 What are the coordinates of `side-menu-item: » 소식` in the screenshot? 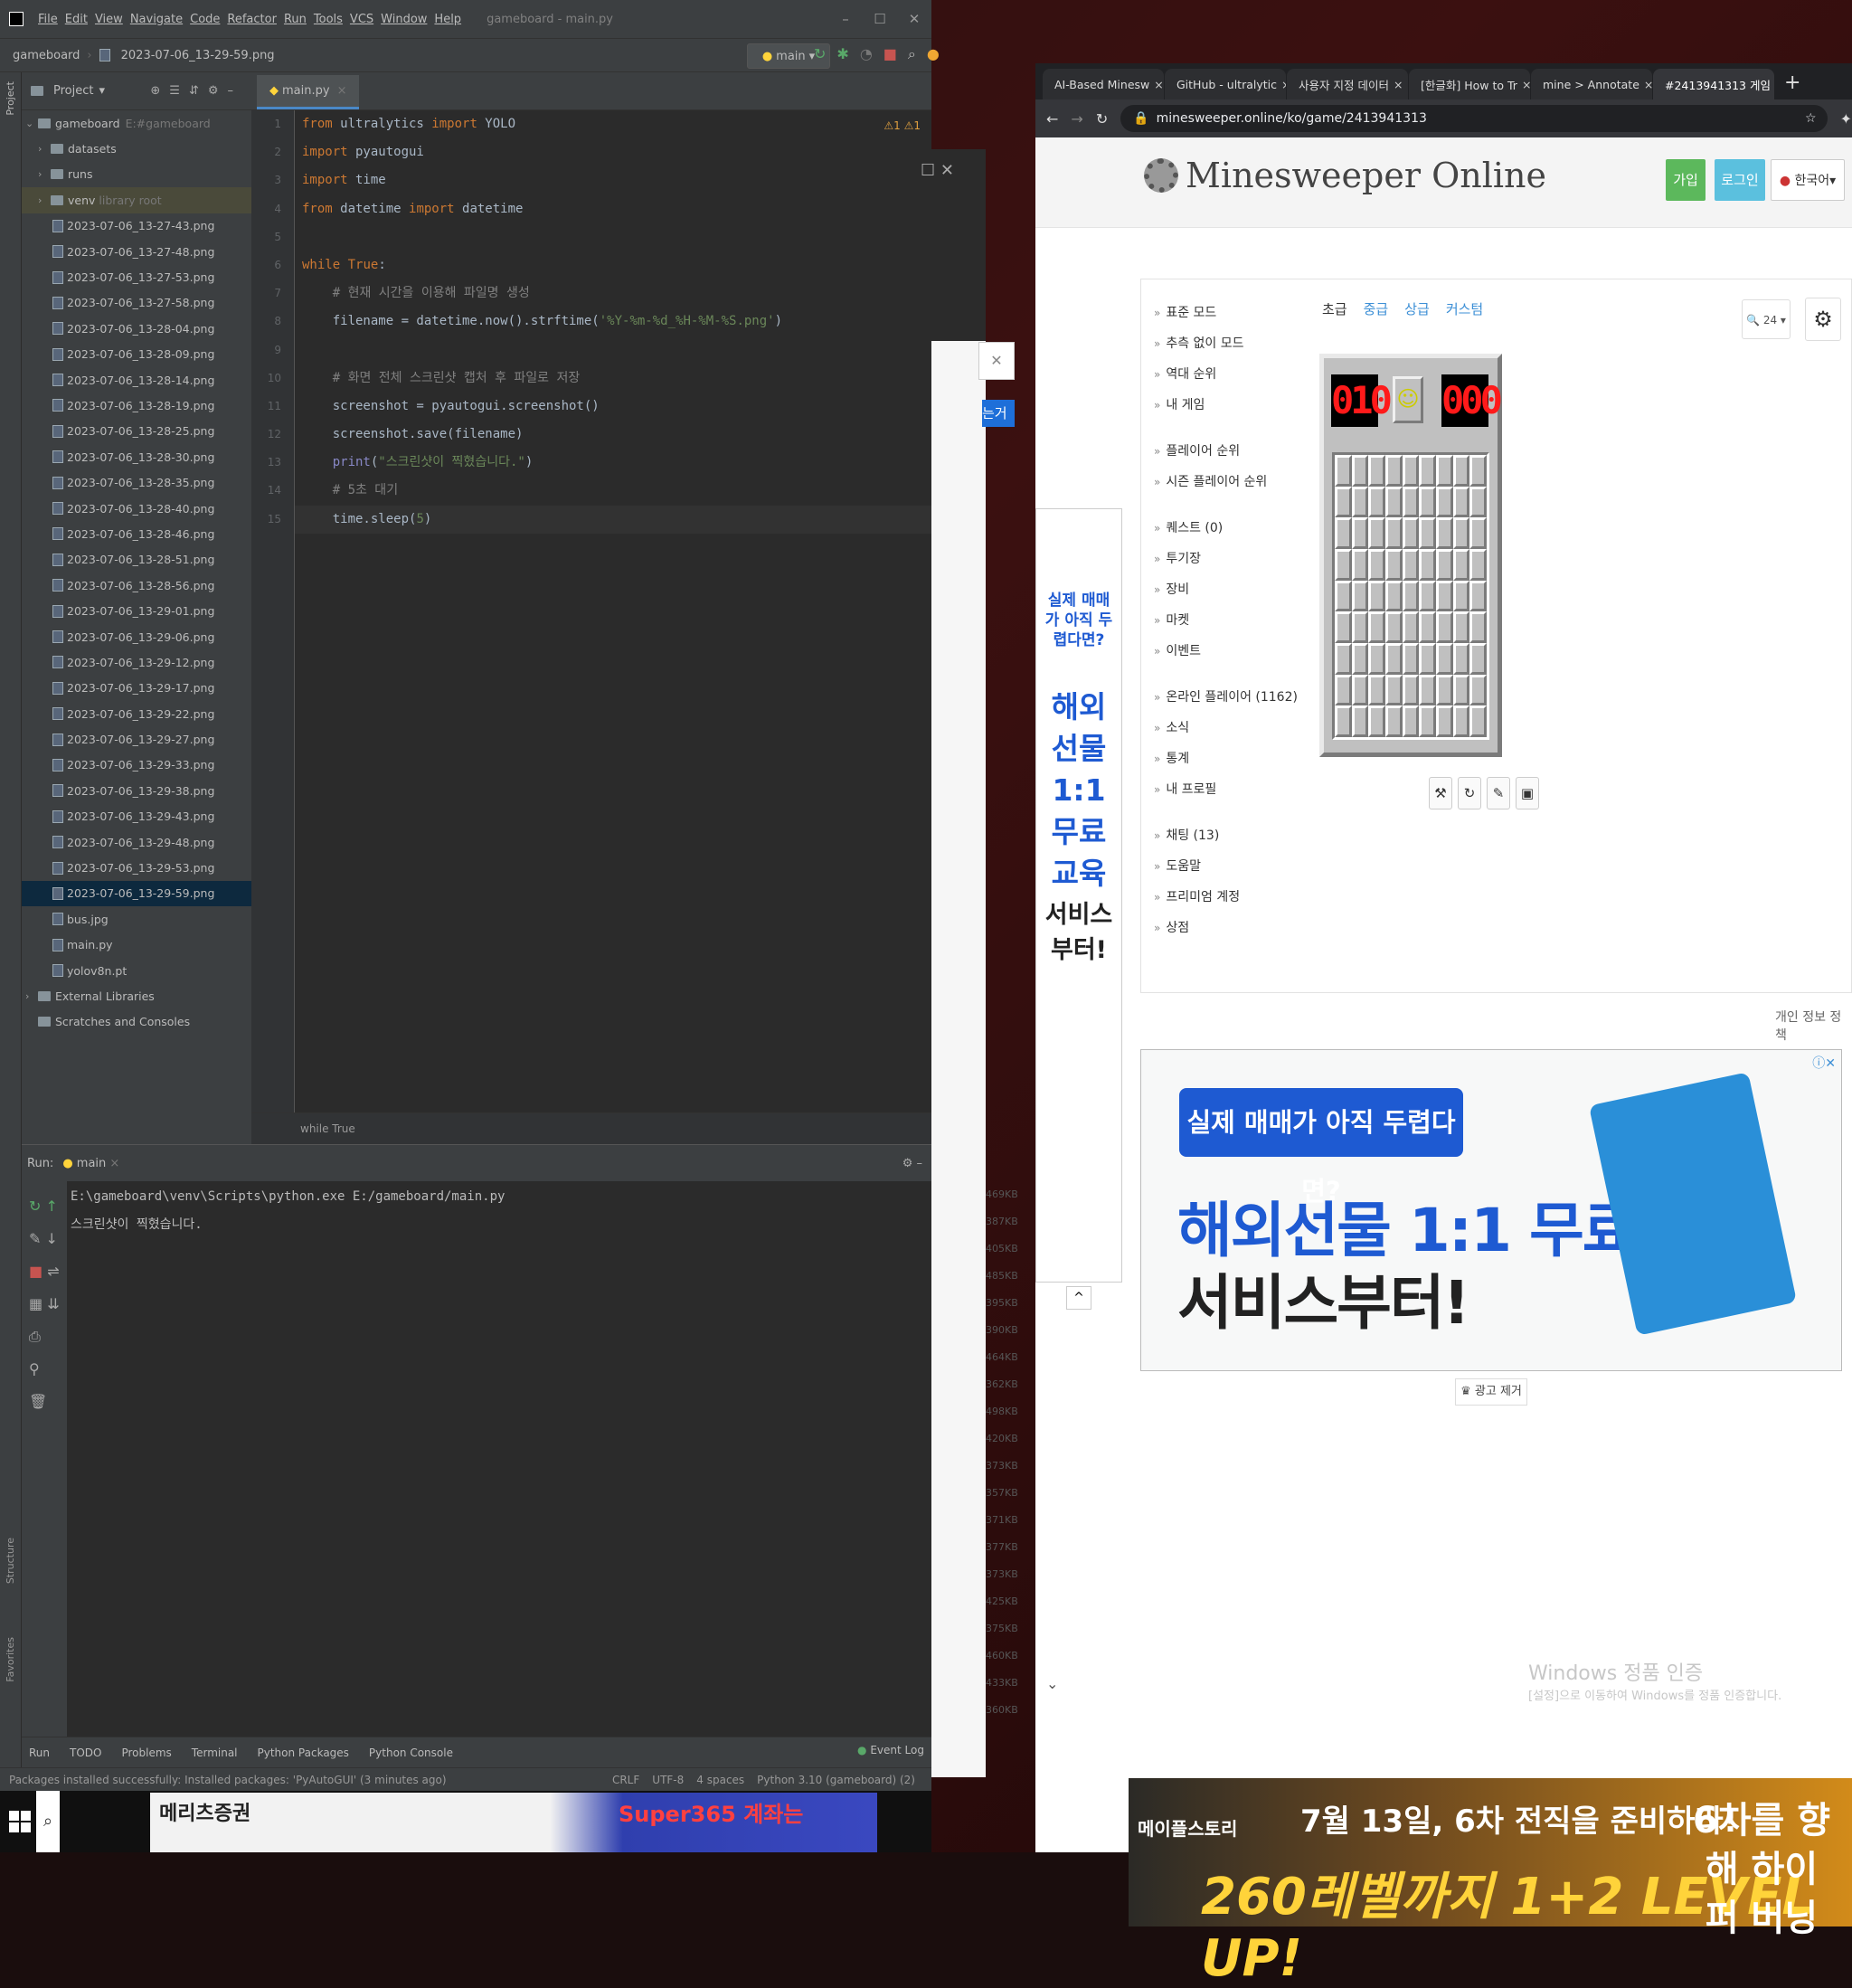 It's located at (1231, 728).